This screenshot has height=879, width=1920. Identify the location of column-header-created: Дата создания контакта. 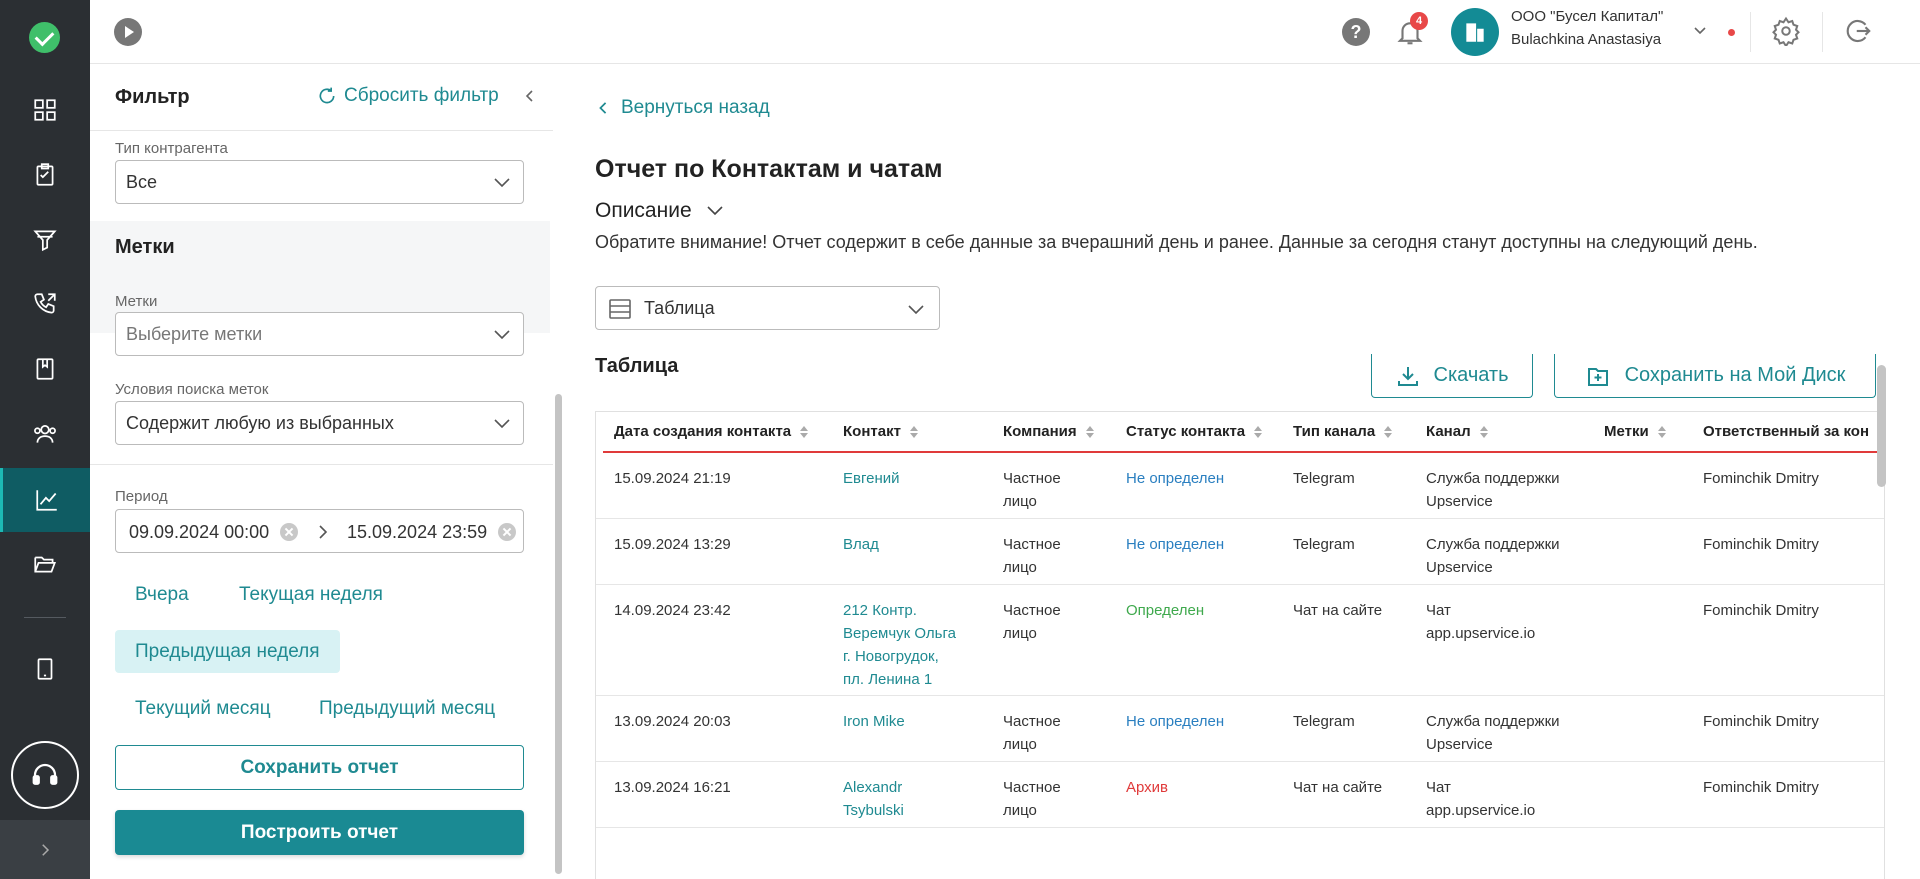
(711, 431).